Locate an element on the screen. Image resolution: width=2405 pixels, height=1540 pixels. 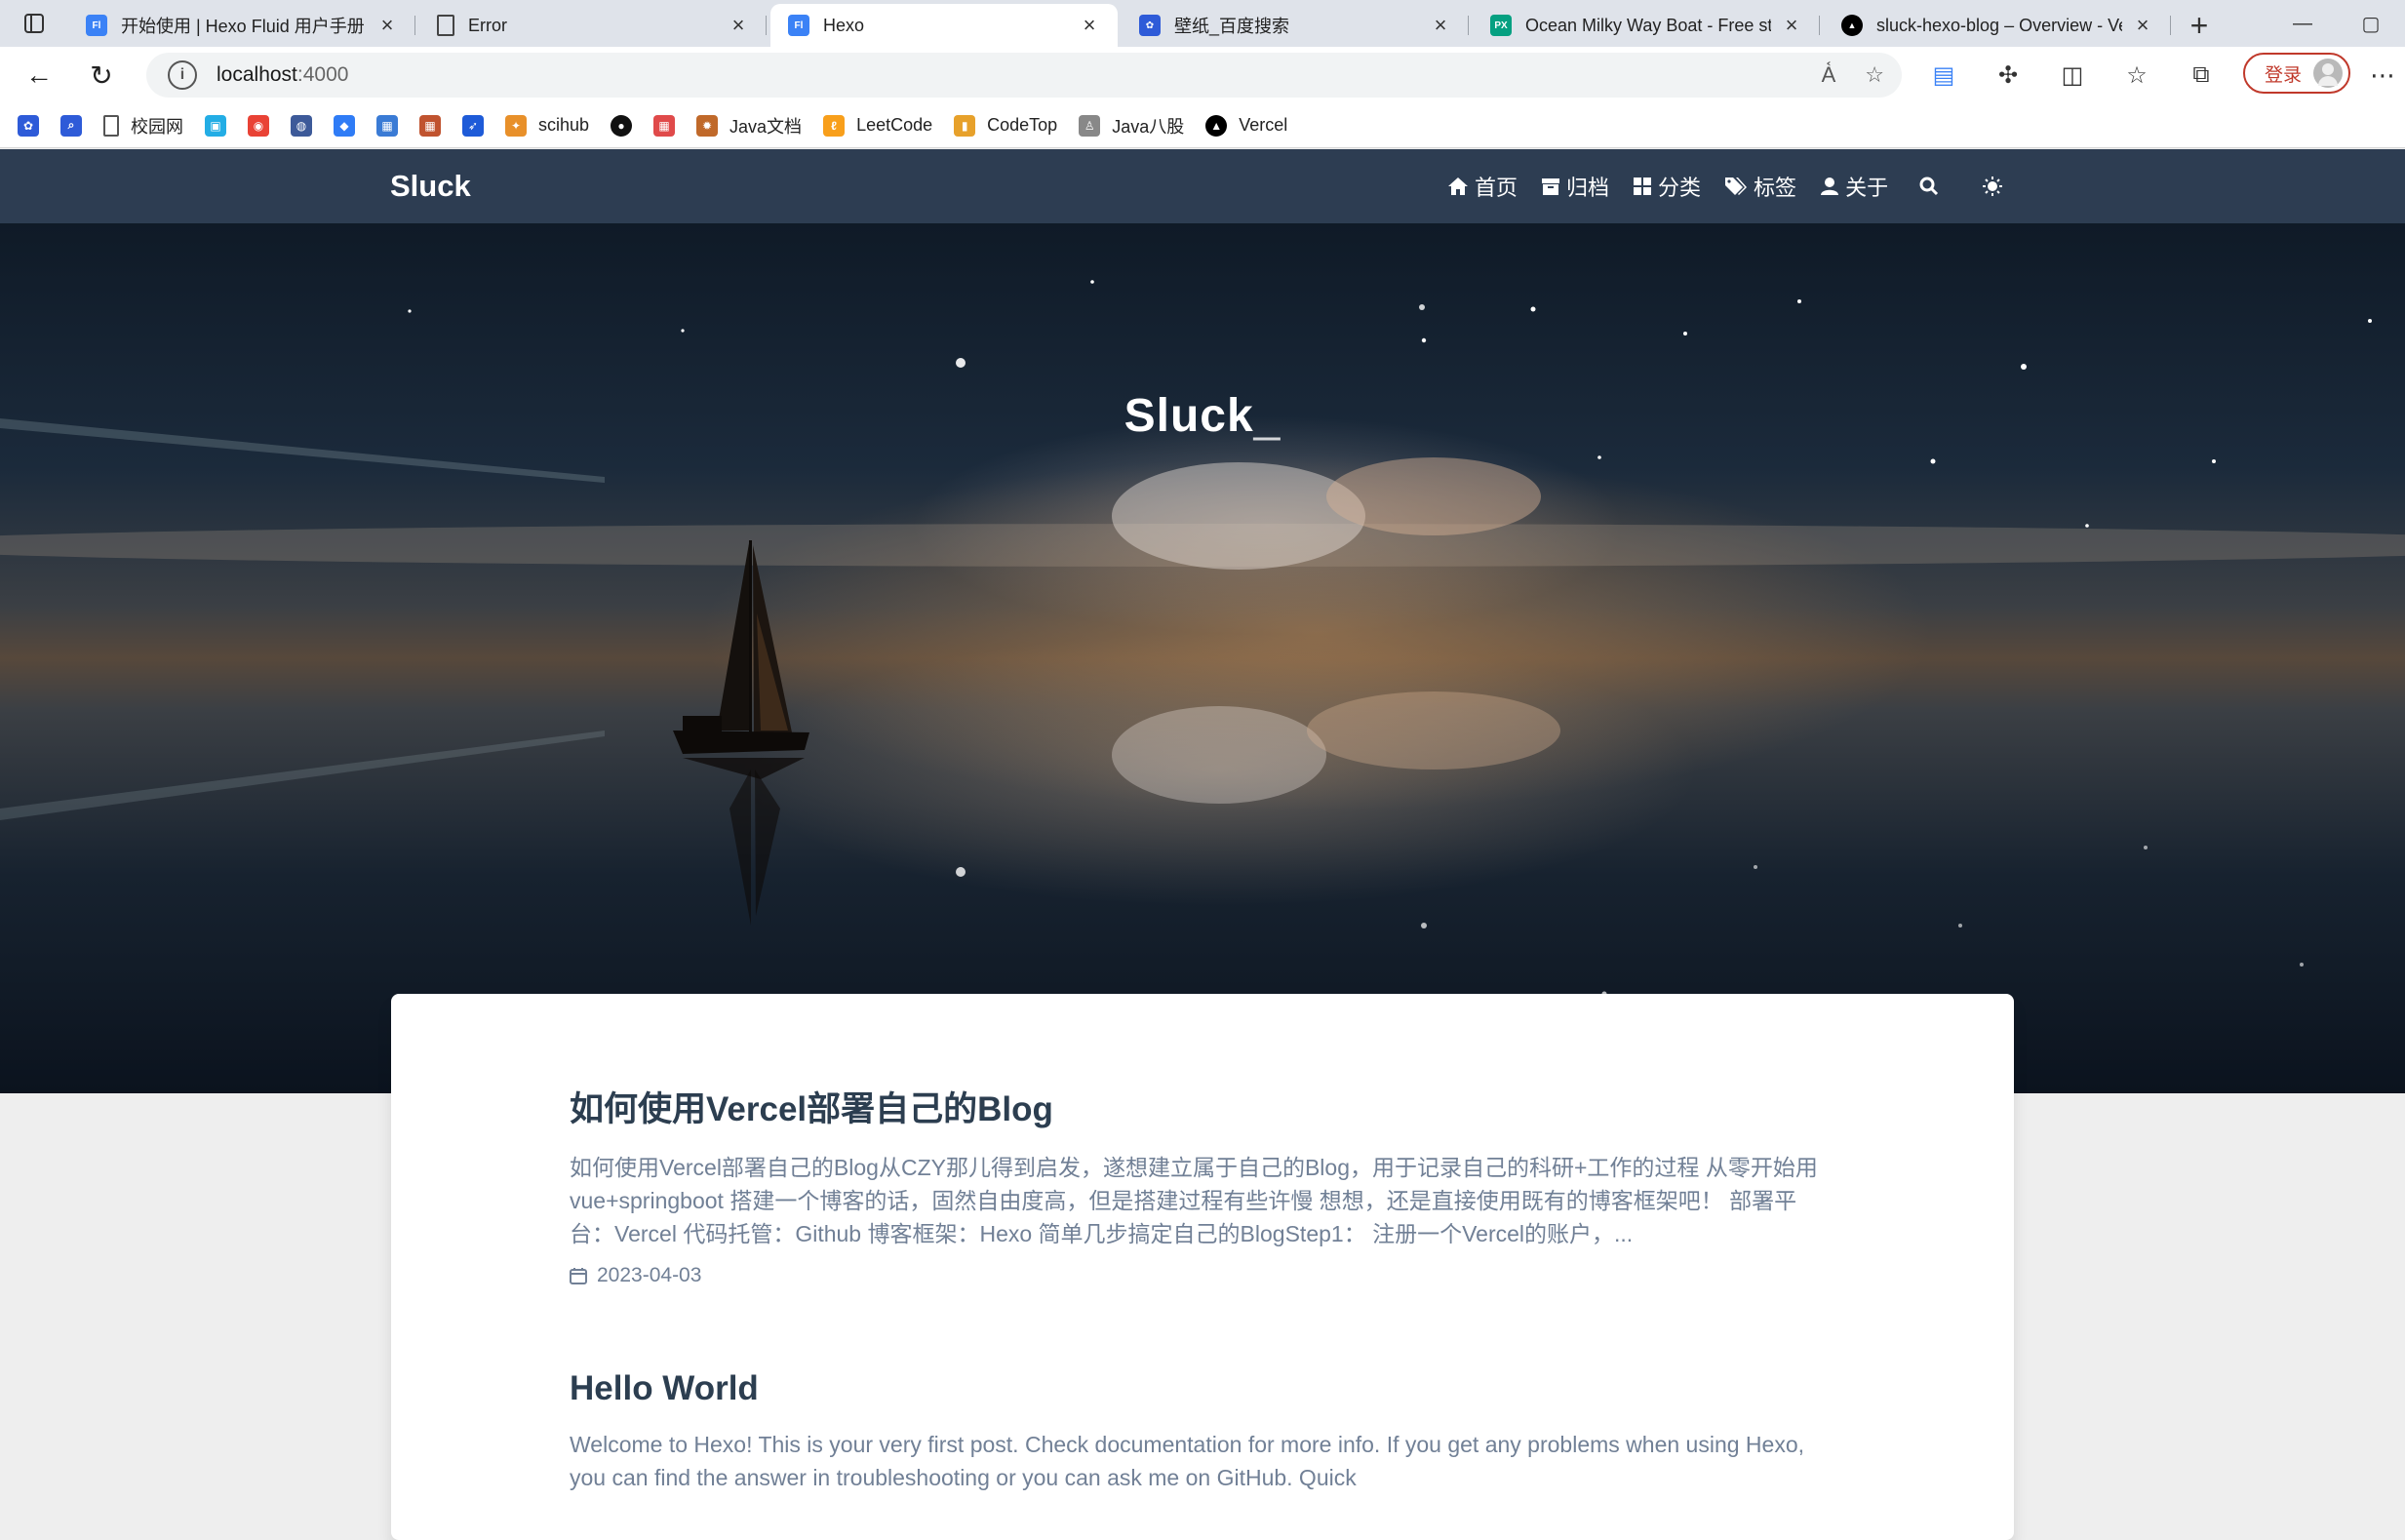
tab-title: Ocean Milky Way Boat - Free sto is located at coordinates (1648, 25).